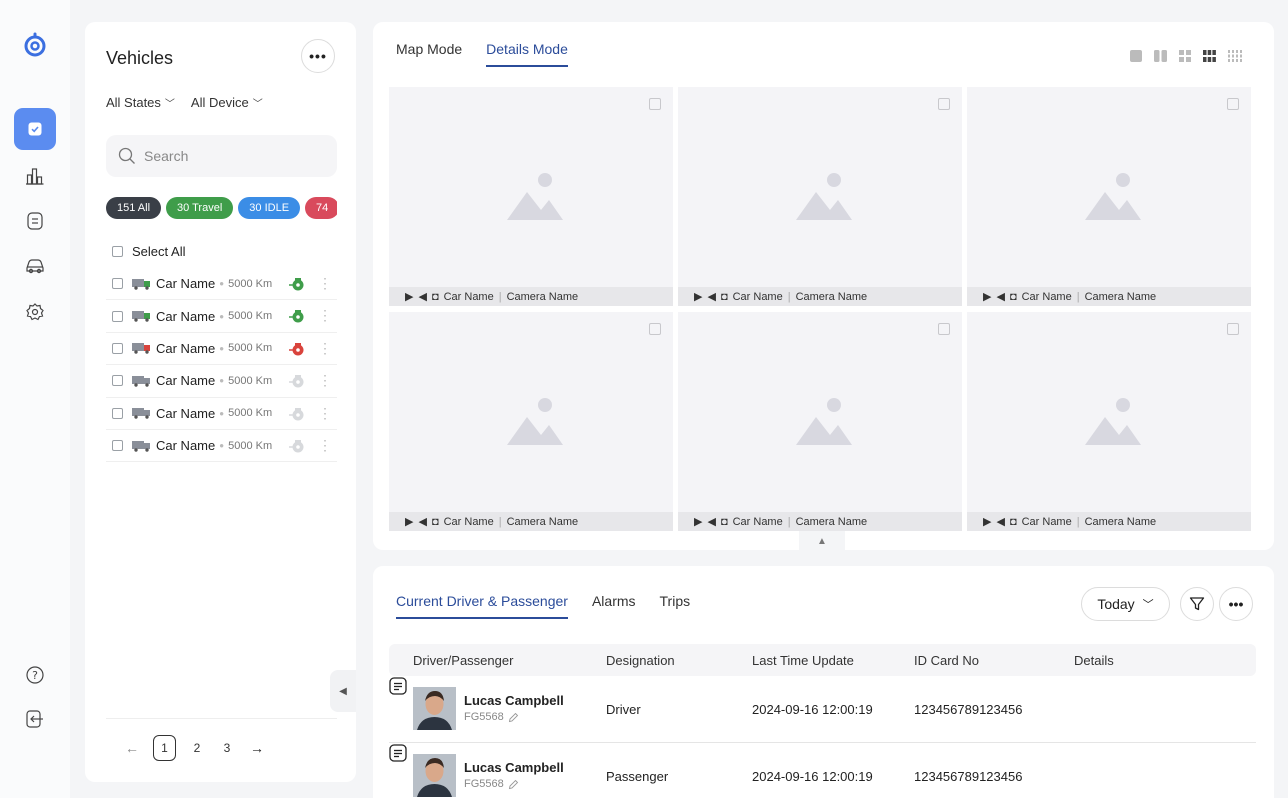 The image size is (1288, 798). What do you see at coordinates (1113, 196) in the screenshot?
I see `image-placeholder-icon` at bounding box center [1113, 196].